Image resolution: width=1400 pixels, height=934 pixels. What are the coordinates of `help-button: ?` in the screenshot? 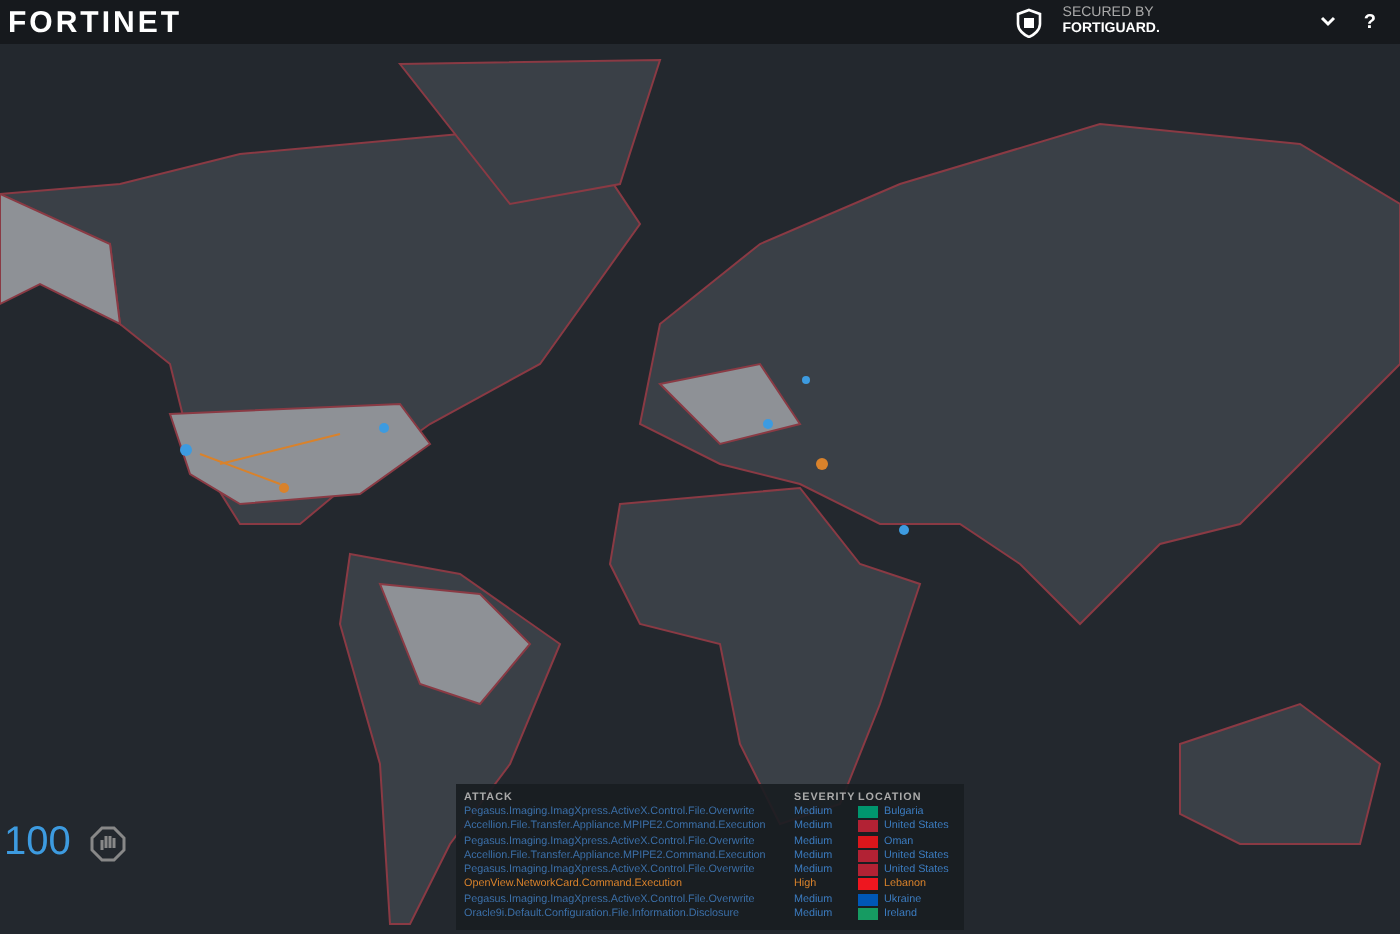 It's located at (1369, 22).